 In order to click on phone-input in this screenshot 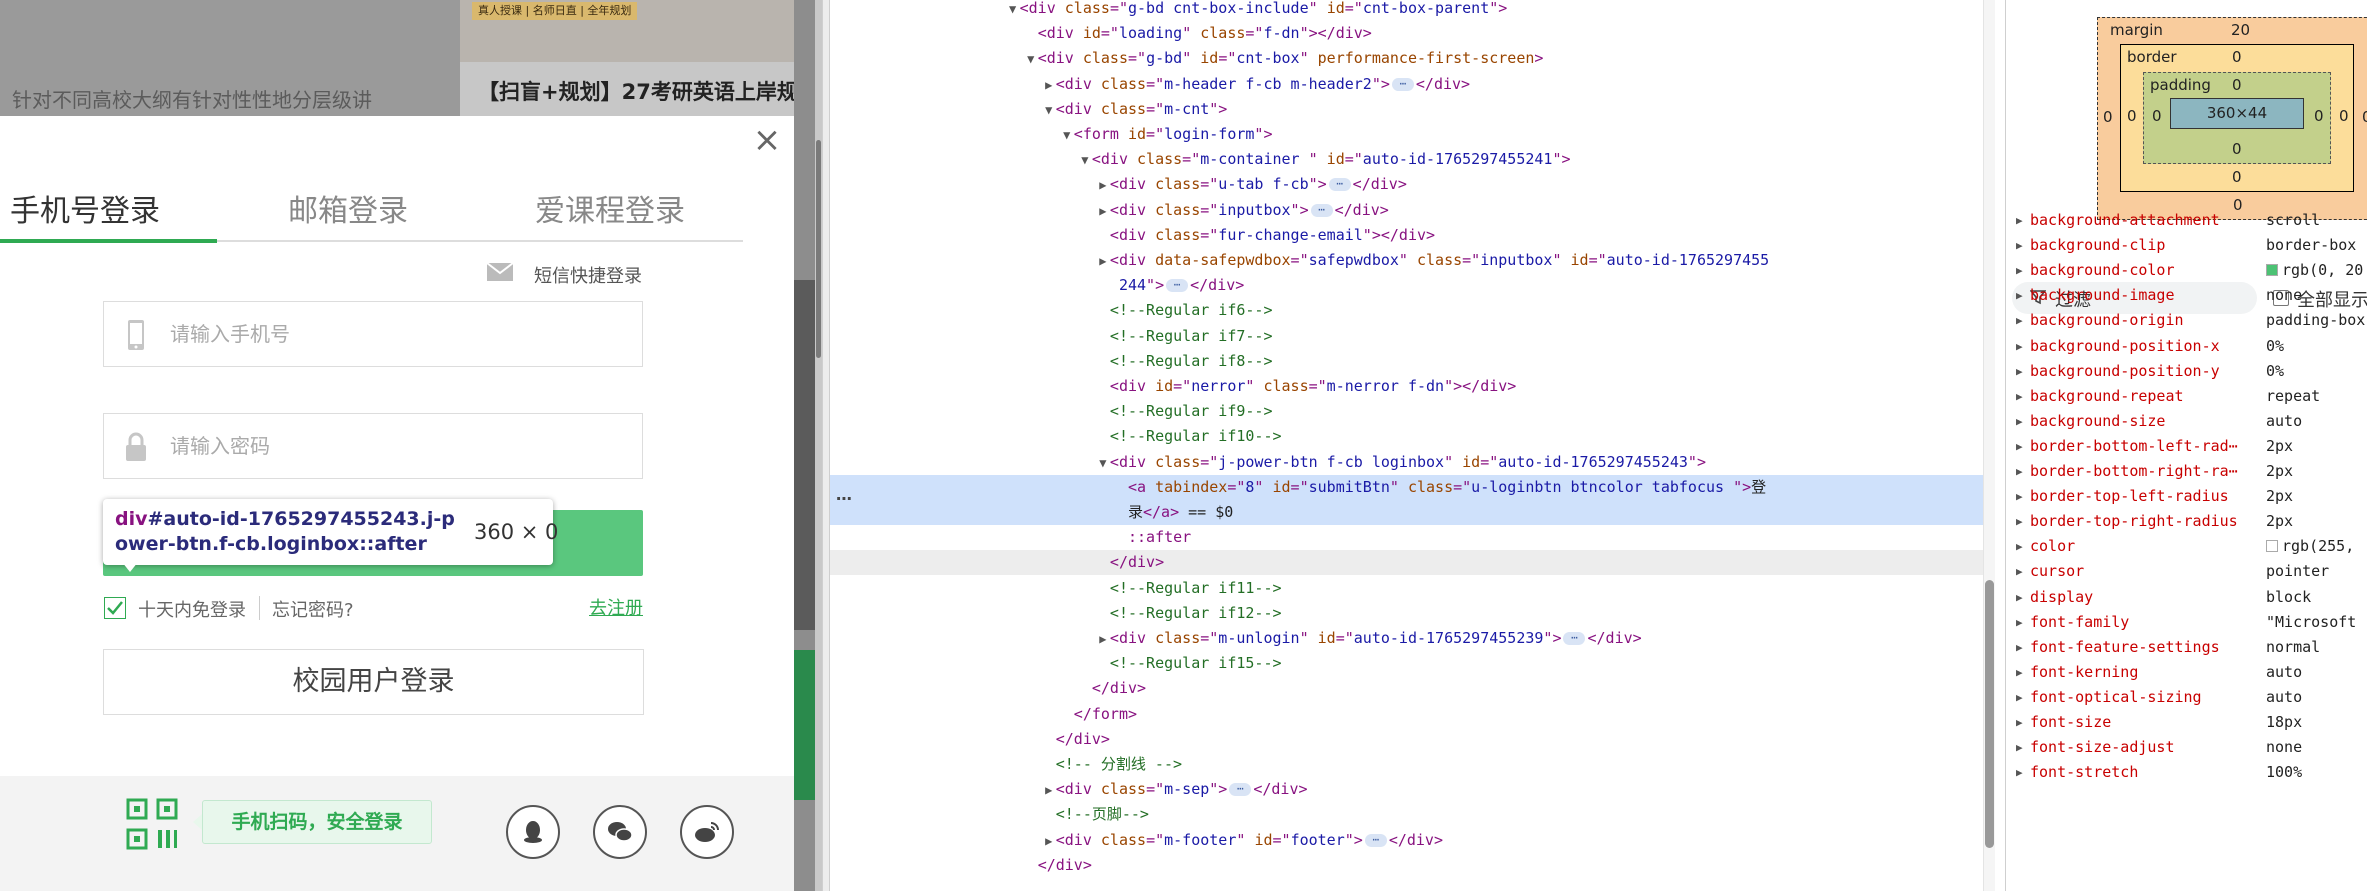, I will do `click(400, 334)`.